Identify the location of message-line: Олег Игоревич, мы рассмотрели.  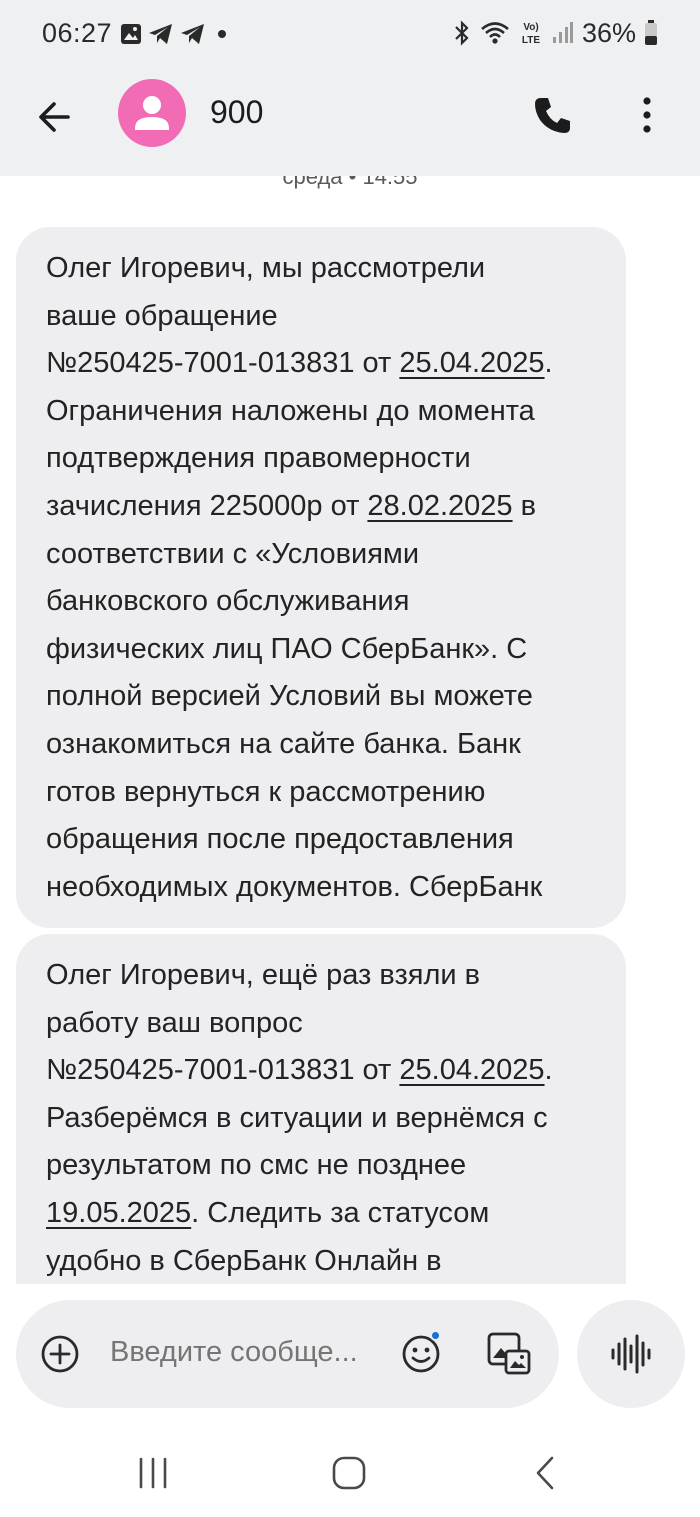
(321, 269).